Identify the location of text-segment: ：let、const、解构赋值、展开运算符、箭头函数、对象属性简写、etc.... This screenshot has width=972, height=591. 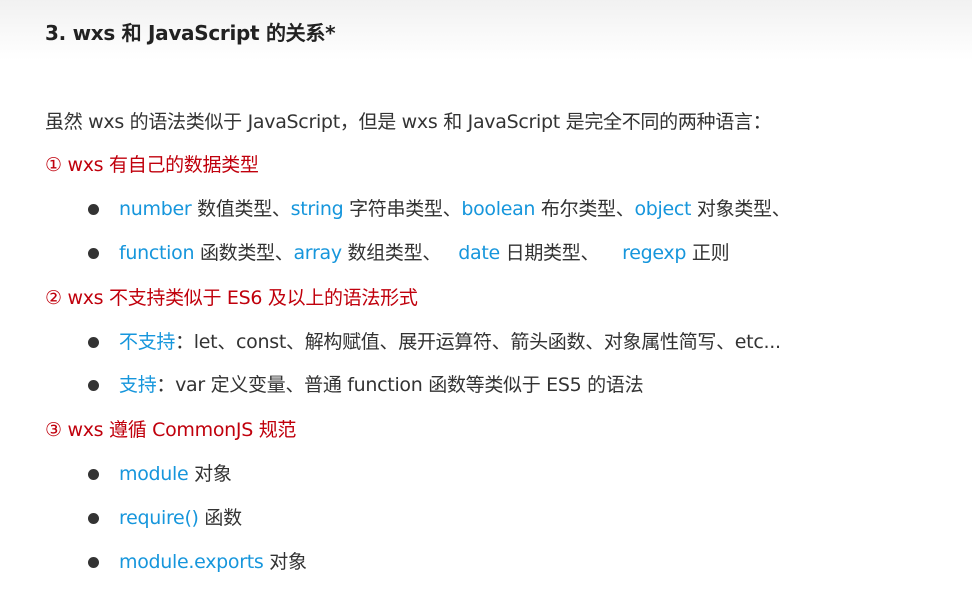
(478, 342).